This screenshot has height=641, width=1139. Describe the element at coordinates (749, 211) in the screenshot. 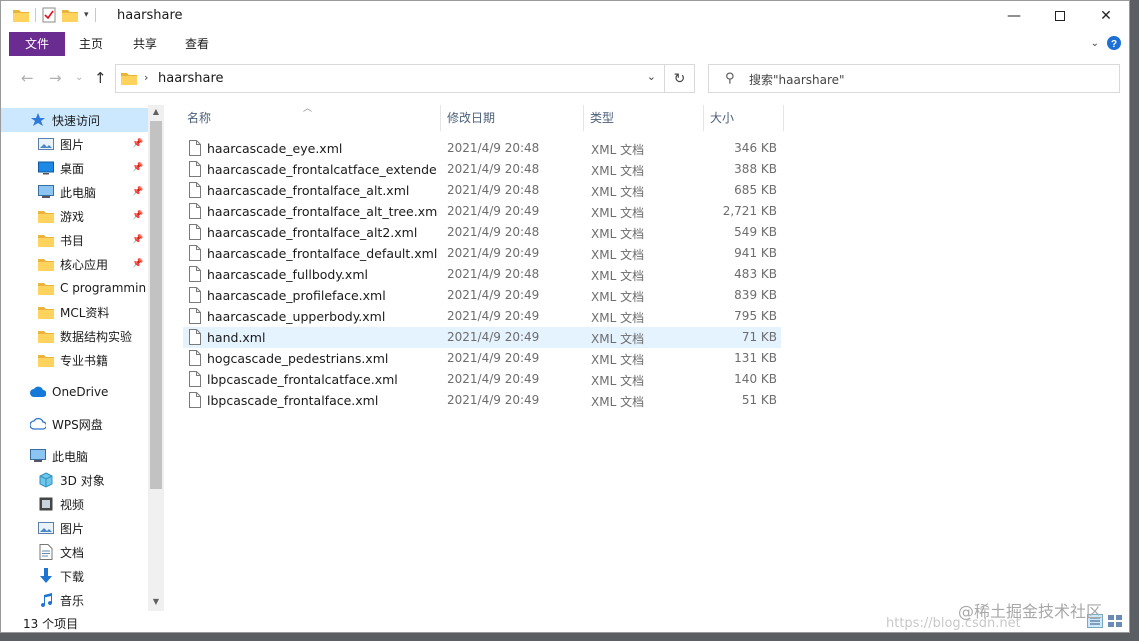

I see `file-size: 2,721 KB` at that location.